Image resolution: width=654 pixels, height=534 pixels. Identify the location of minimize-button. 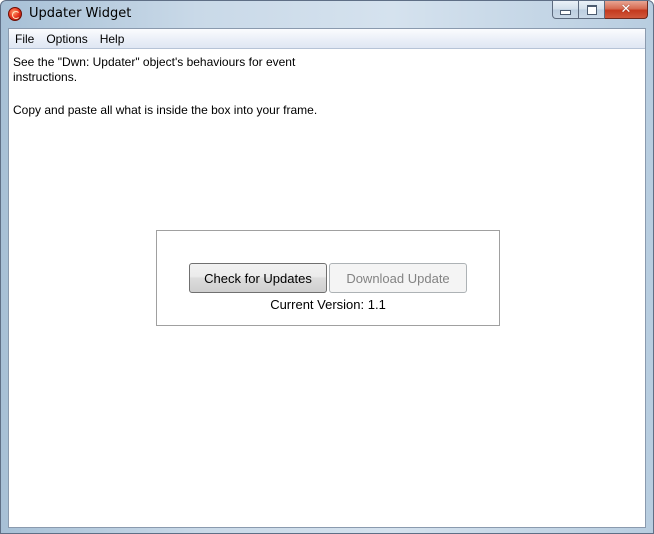
(565, 10).